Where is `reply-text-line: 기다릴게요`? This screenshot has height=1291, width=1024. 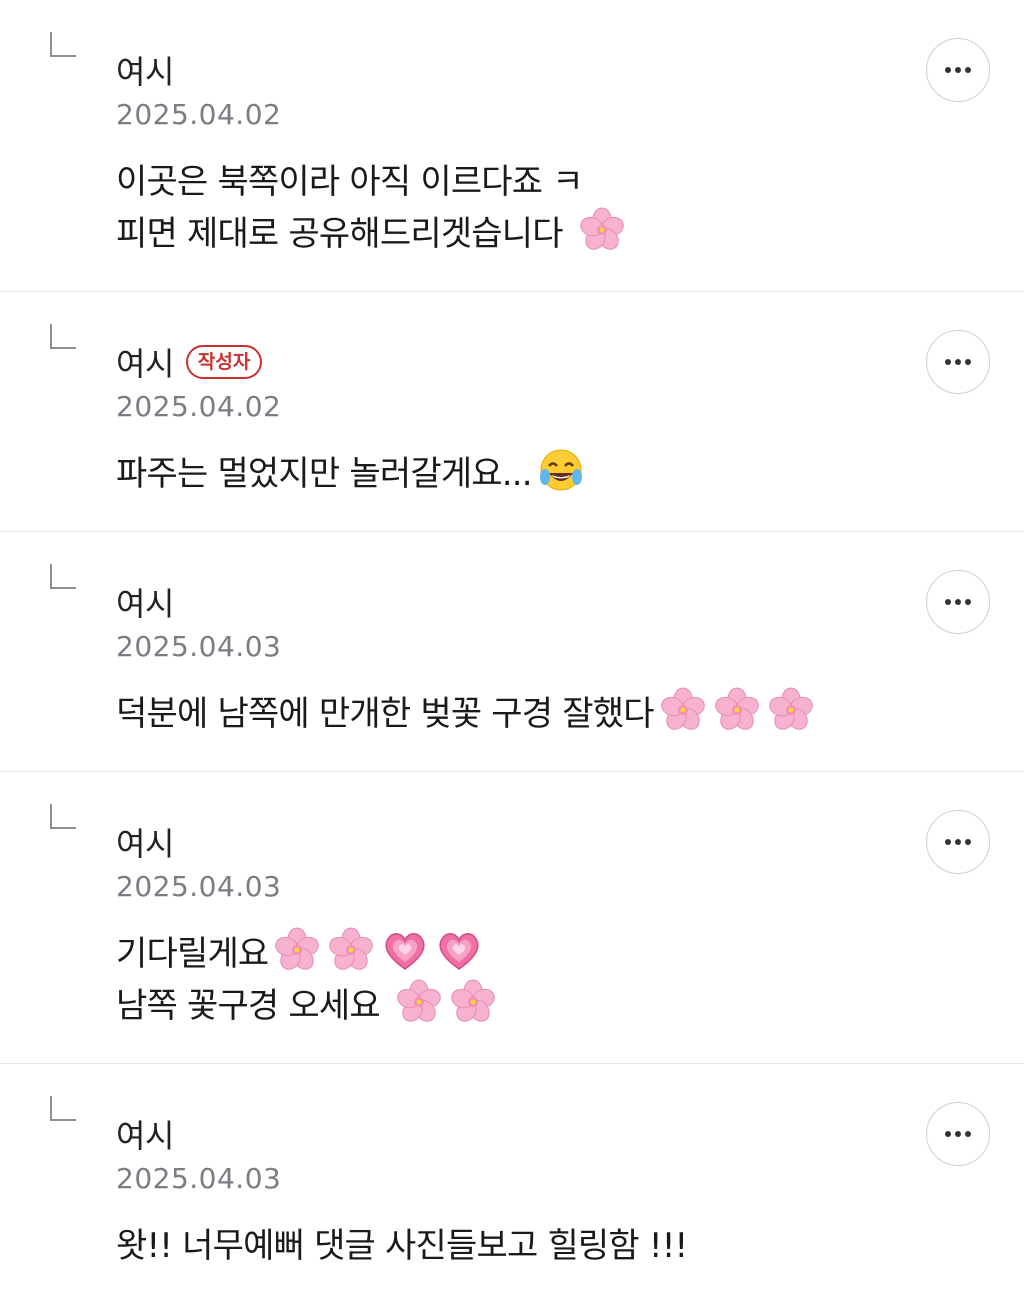
reply-text-line: 기다릴게요 is located at coordinates (307, 950).